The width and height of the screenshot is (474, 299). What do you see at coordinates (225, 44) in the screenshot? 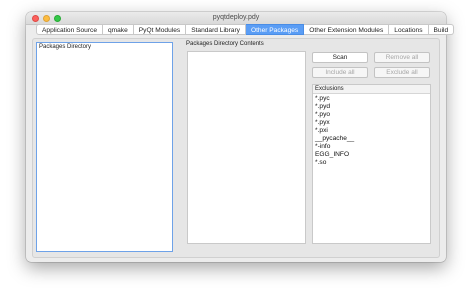
I see `packages-contents-label: Packages Directory Contents` at bounding box center [225, 44].